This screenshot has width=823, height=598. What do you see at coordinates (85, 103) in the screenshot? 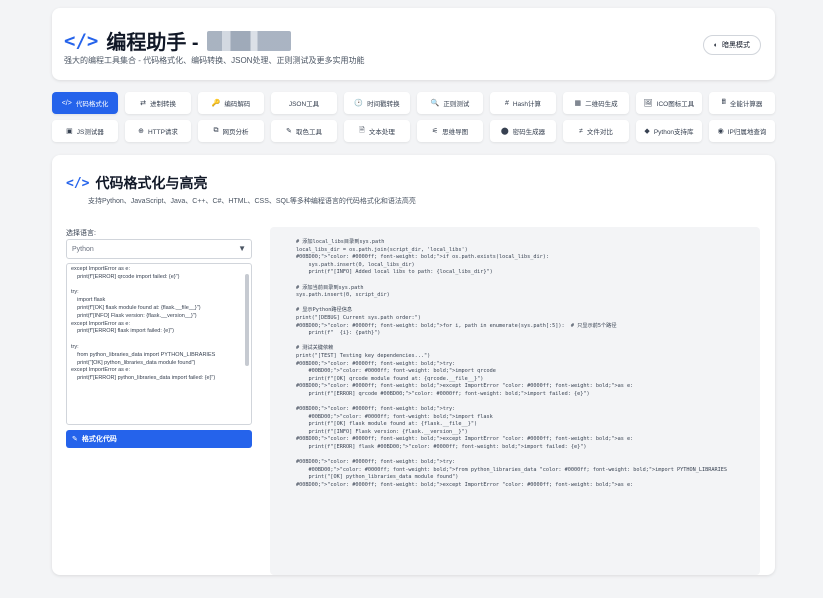
I see `nav-tab-1: </> 代码格式化` at bounding box center [85, 103].